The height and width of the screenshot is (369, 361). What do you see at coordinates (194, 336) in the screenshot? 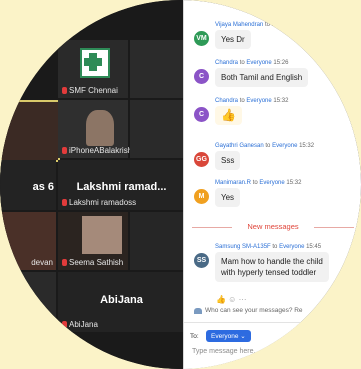
I see `to-label: To:` at bounding box center [194, 336].